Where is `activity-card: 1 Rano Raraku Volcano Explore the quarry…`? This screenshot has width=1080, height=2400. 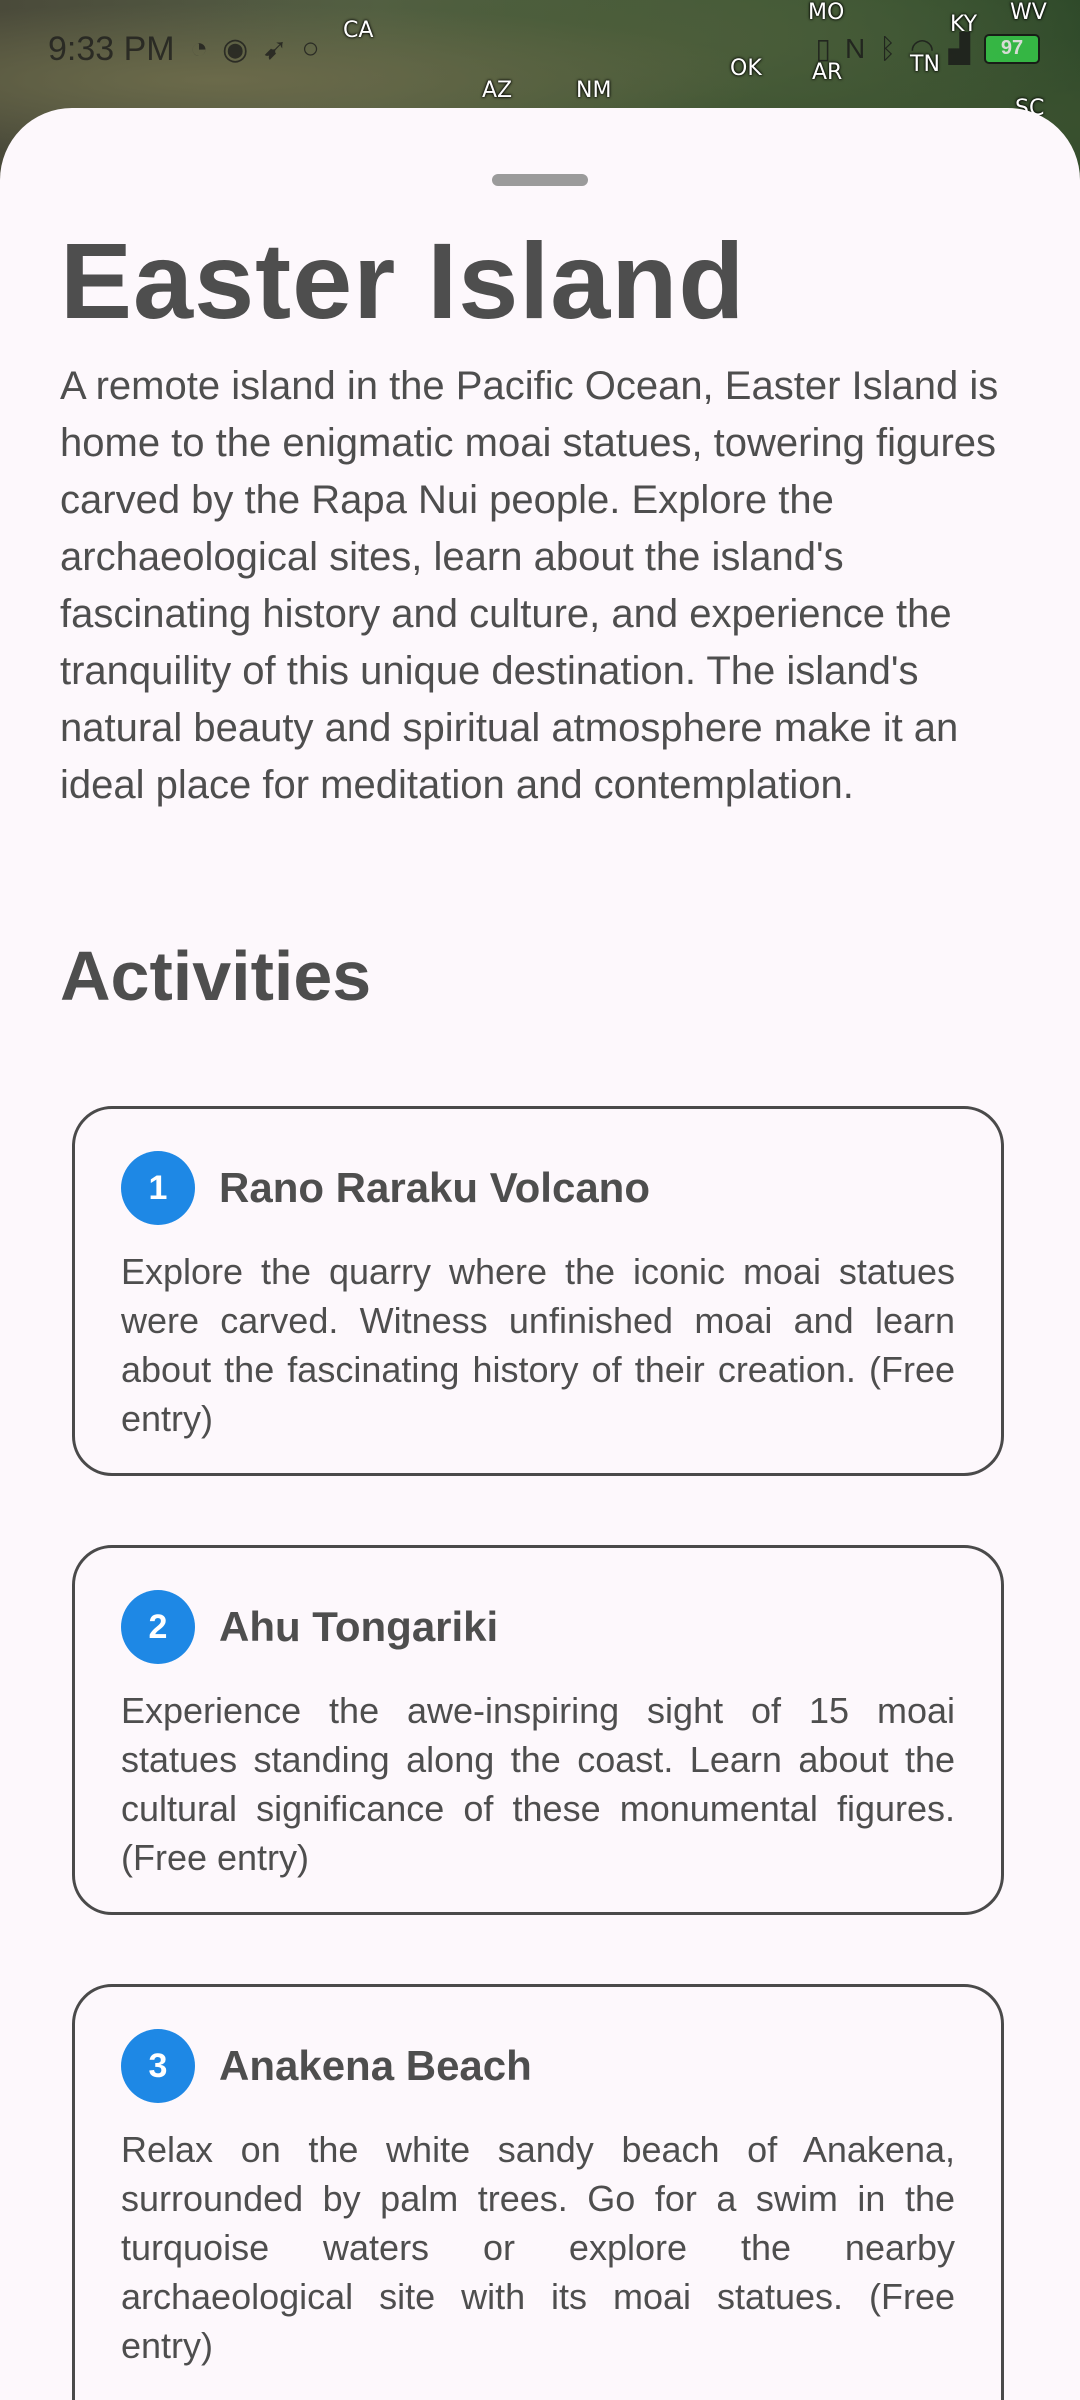
activity-card: 1 Rano Raraku Volcano Explore the quarry… is located at coordinates (538, 1291).